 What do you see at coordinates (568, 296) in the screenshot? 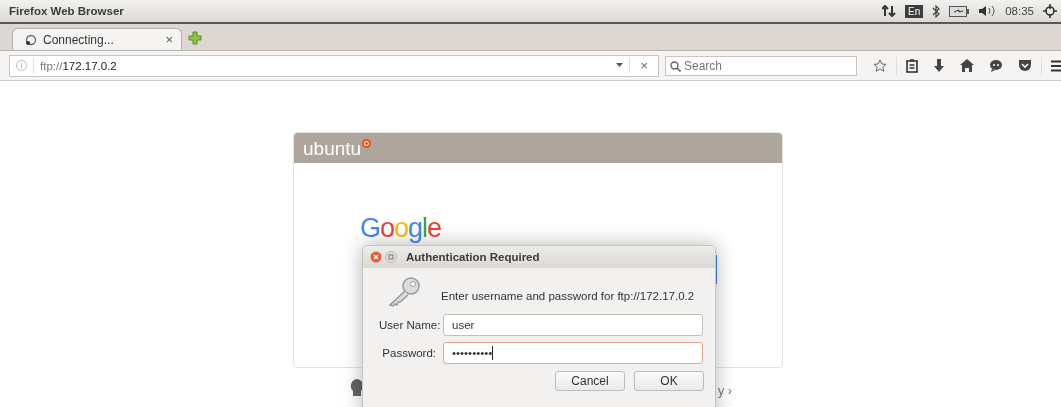
I see `dialog-message: Enter username and password for ftp://172.17.0.2` at bounding box center [568, 296].